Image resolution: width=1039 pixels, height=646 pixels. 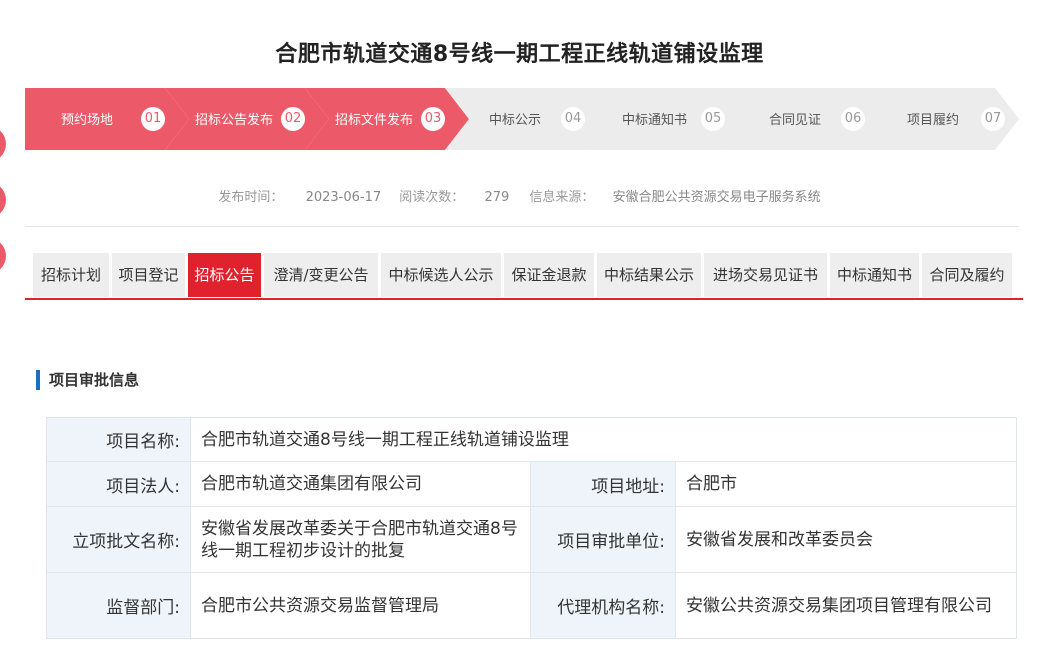 I want to click on publish-time-label: 发布时间：, so click(x=251, y=197).